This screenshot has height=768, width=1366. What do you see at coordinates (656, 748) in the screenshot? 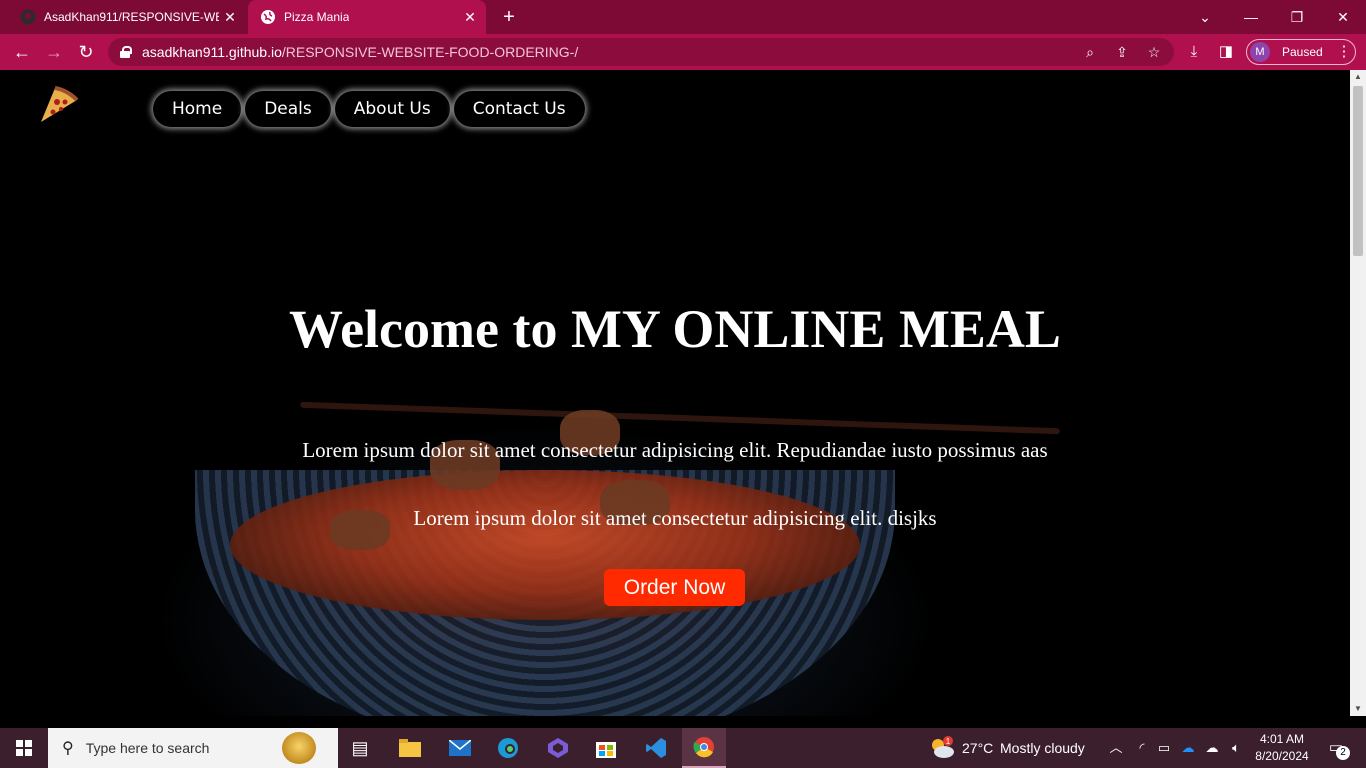
I see `vscode-icon` at bounding box center [656, 748].